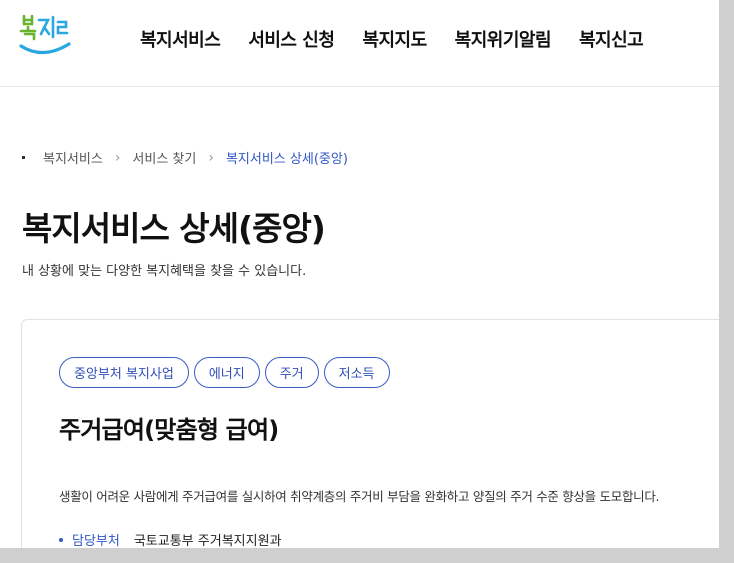 This screenshot has width=734, height=563. What do you see at coordinates (164, 157) in the screenshot?
I see `breadcrumb-item-service-search: 서비스 찾기` at bounding box center [164, 157].